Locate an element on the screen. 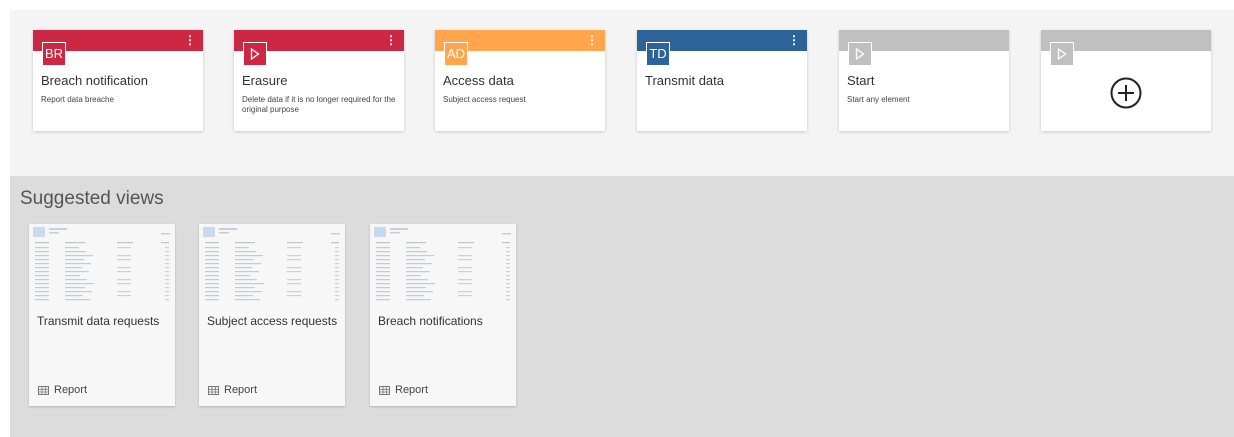 The height and width of the screenshot is (437, 1234). tile-transmit-data: TD ⋮ Transmit data is located at coordinates (722, 80).